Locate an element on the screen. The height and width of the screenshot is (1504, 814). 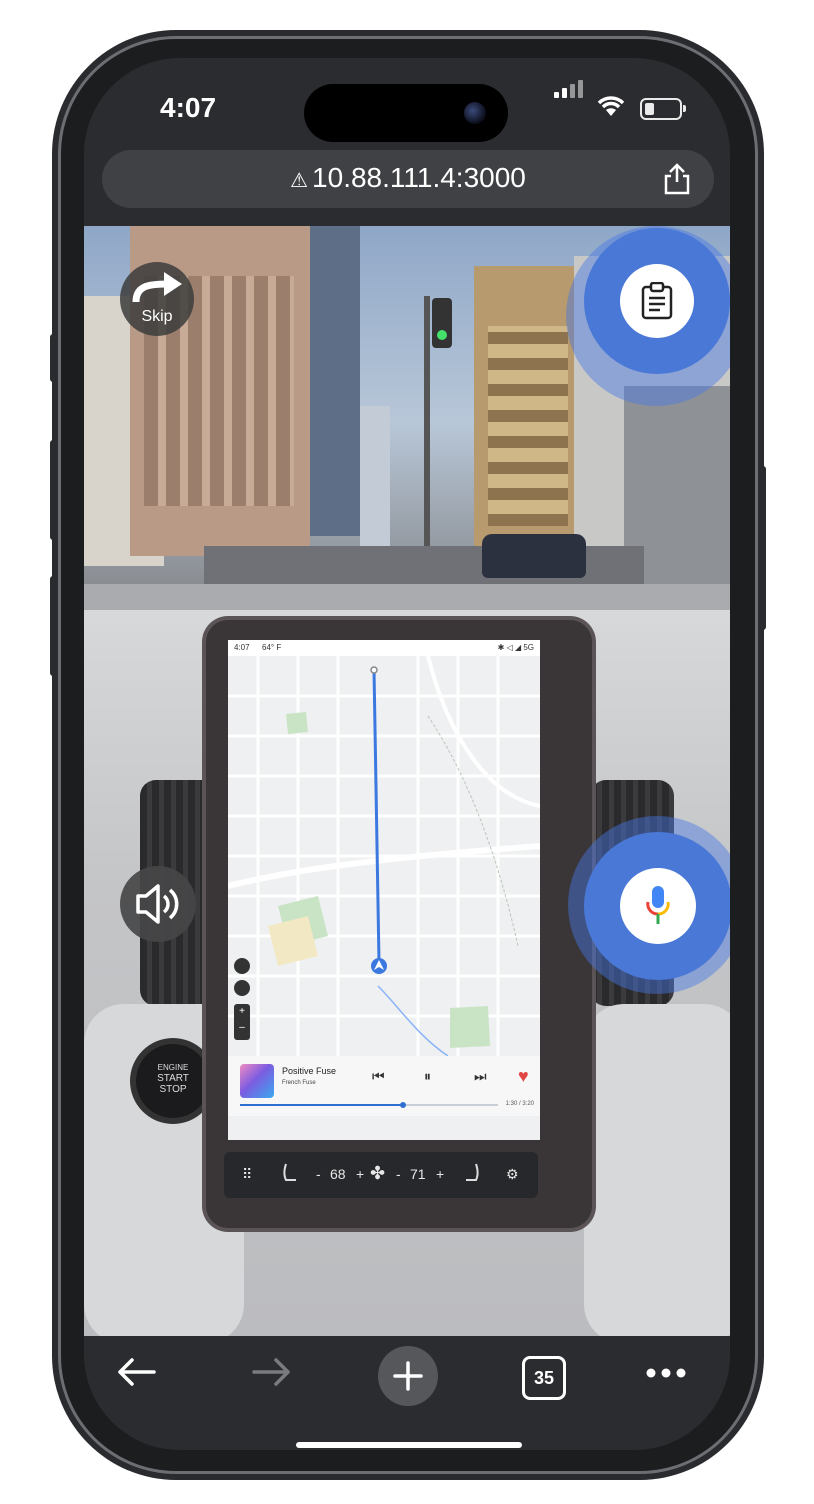
url-text: ⚠ 10.88.111.4:3000 is located at coordinates (408, 178).